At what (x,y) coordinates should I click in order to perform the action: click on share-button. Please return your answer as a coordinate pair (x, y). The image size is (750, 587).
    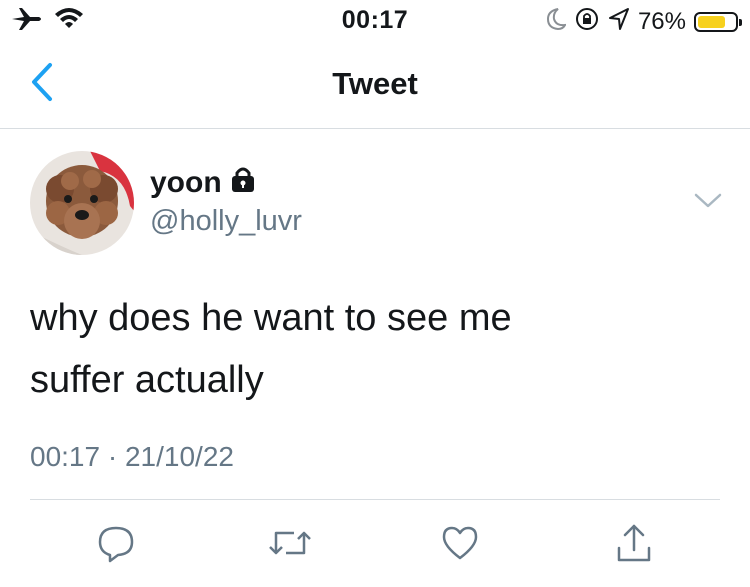
    Looking at the image, I should click on (634, 545).